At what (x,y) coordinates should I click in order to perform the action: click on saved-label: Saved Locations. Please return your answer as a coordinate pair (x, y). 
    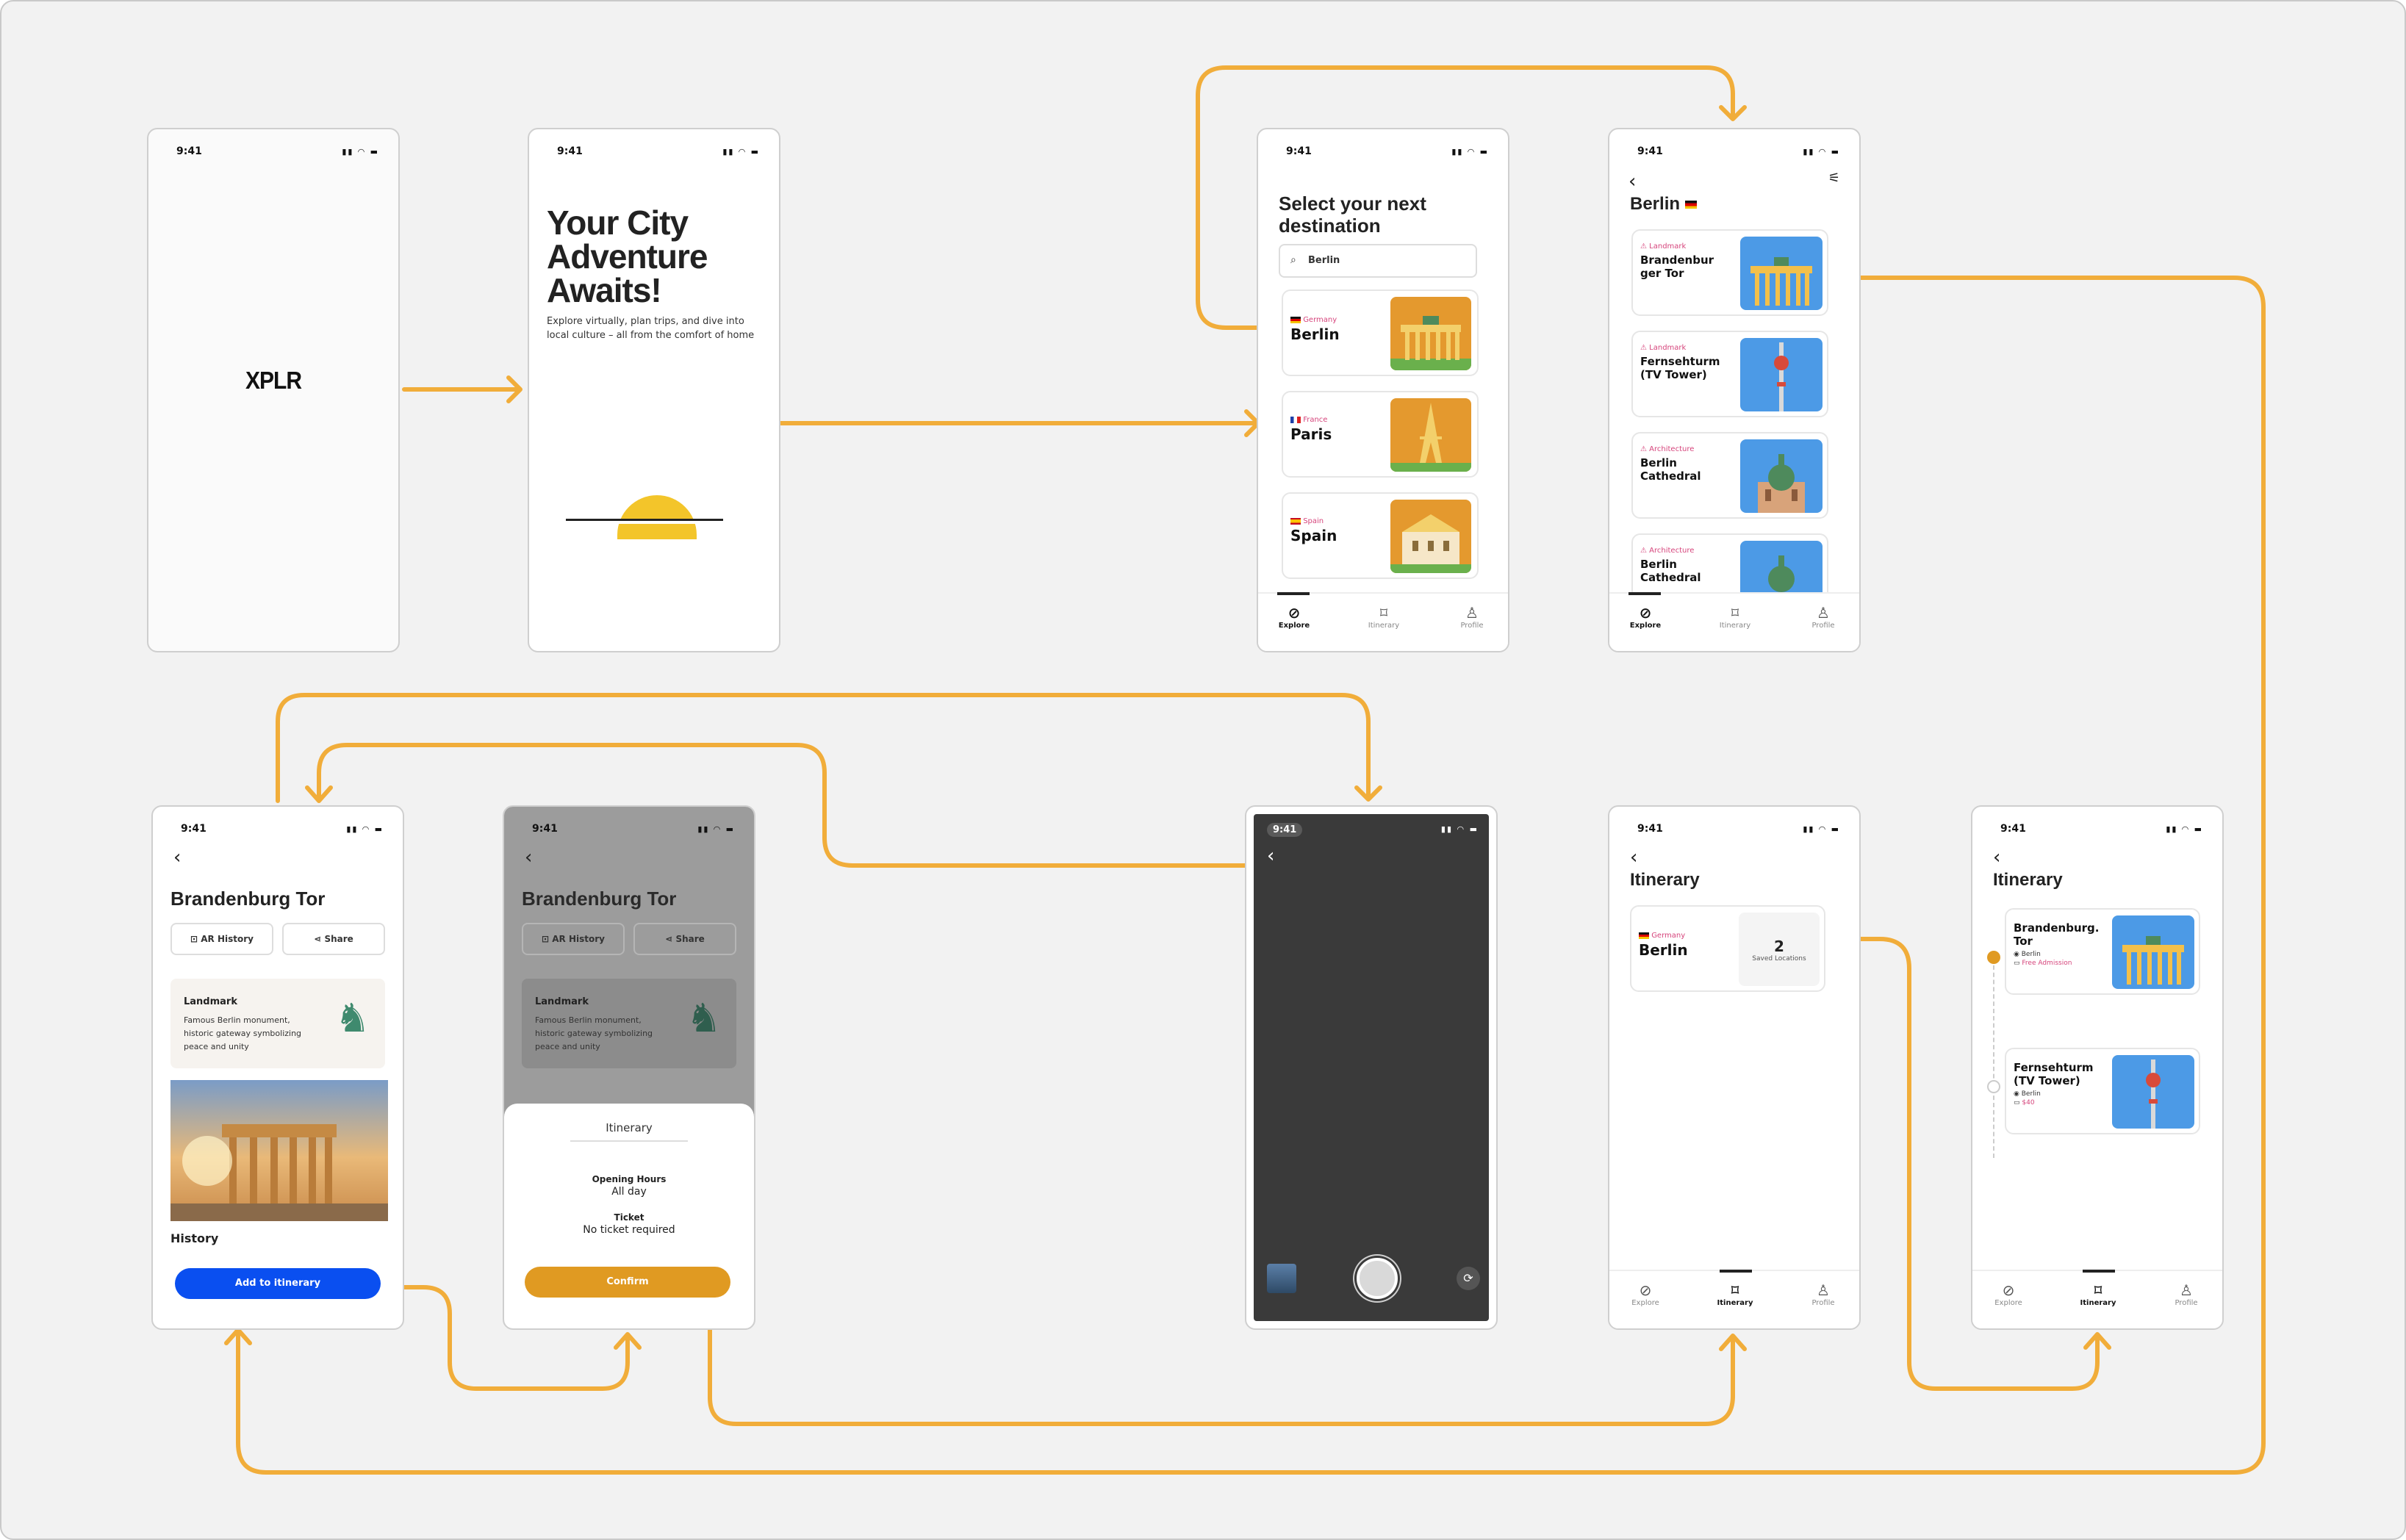
    Looking at the image, I should click on (1779, 958).